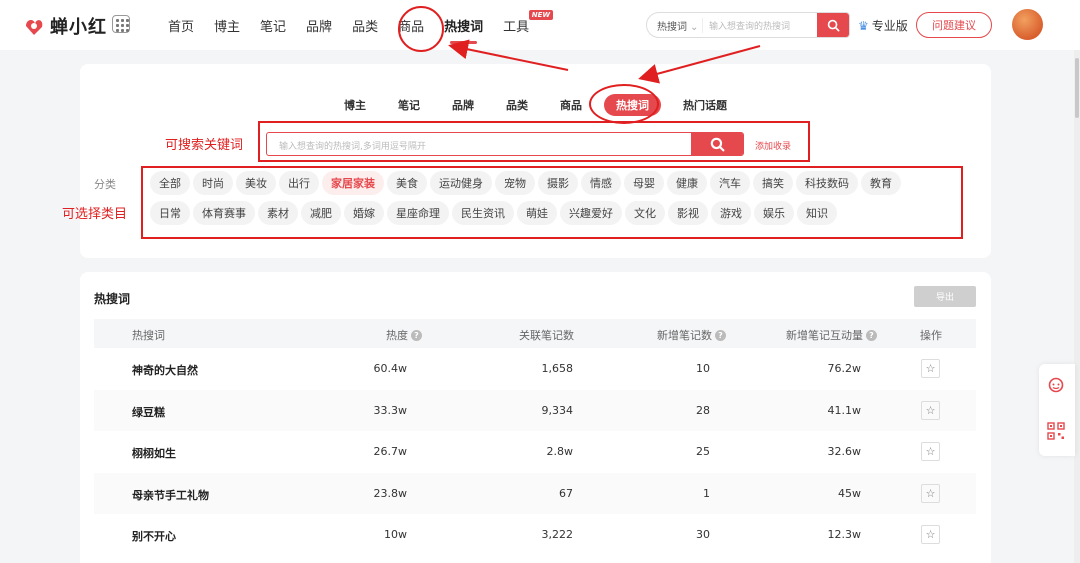 This screenshot has width=1080, height=563. Describe the element at coordinates (541, 15) in the screenshot. I see `new-badge: NEW` at that location.